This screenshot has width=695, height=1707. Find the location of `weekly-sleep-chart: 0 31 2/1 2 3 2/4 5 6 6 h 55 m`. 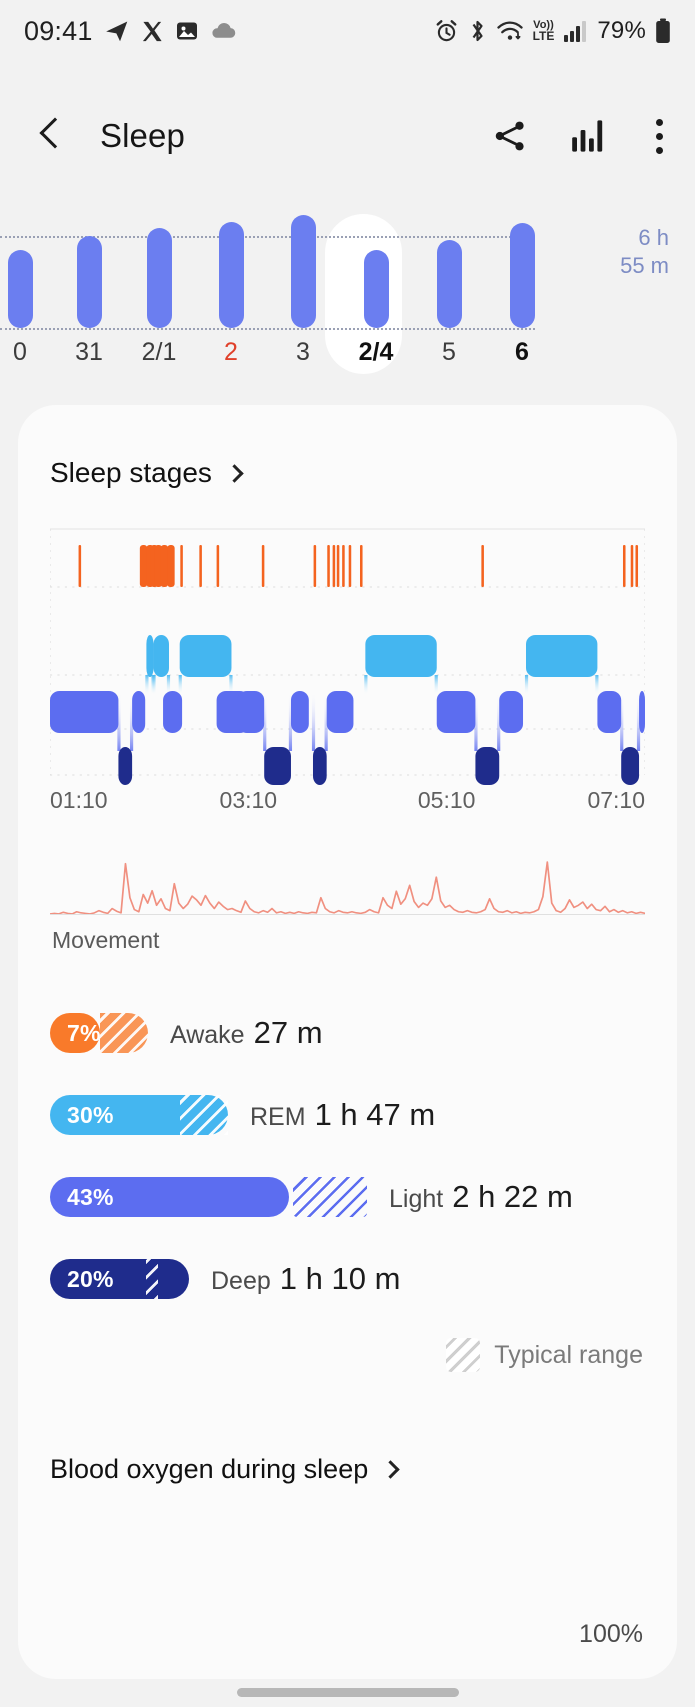

weekly-sleep-chart: 0 31 2/1 2 3 2/4 5 6 6 h 55 m is located at coordinates (347, 292).